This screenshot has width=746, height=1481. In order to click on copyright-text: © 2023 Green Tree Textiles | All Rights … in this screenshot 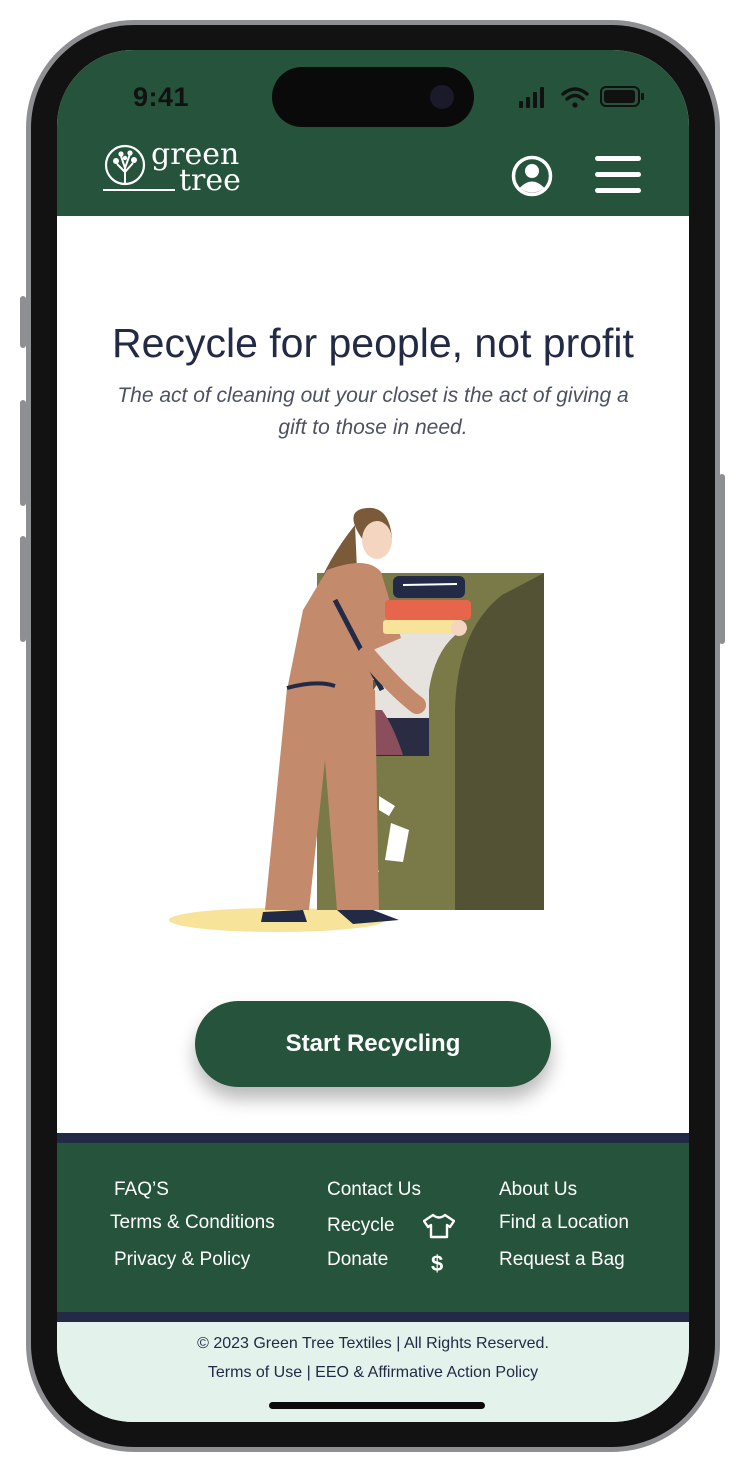, I will do `click(373, 1343)`.